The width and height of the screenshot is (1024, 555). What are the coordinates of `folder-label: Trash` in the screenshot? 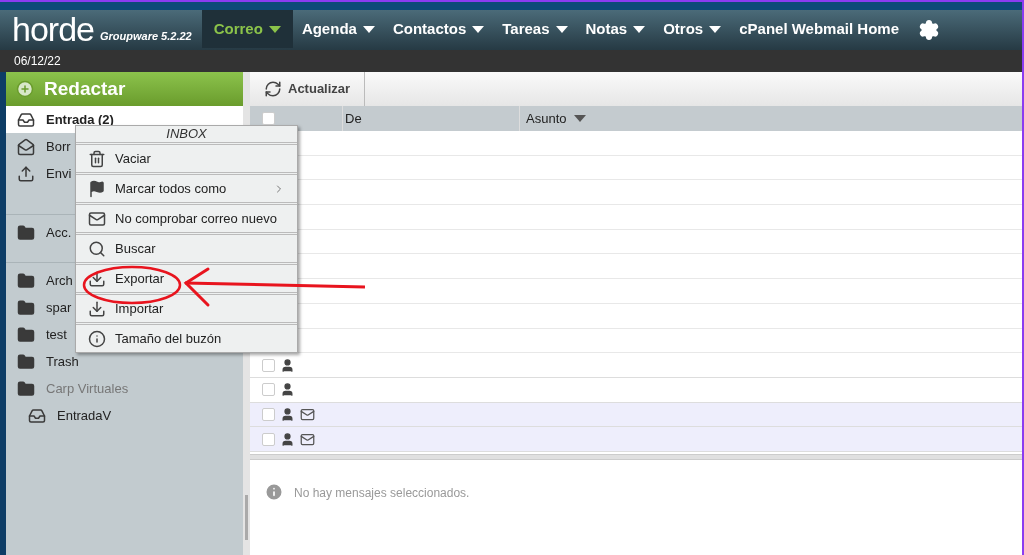 It's located at (62, 361).